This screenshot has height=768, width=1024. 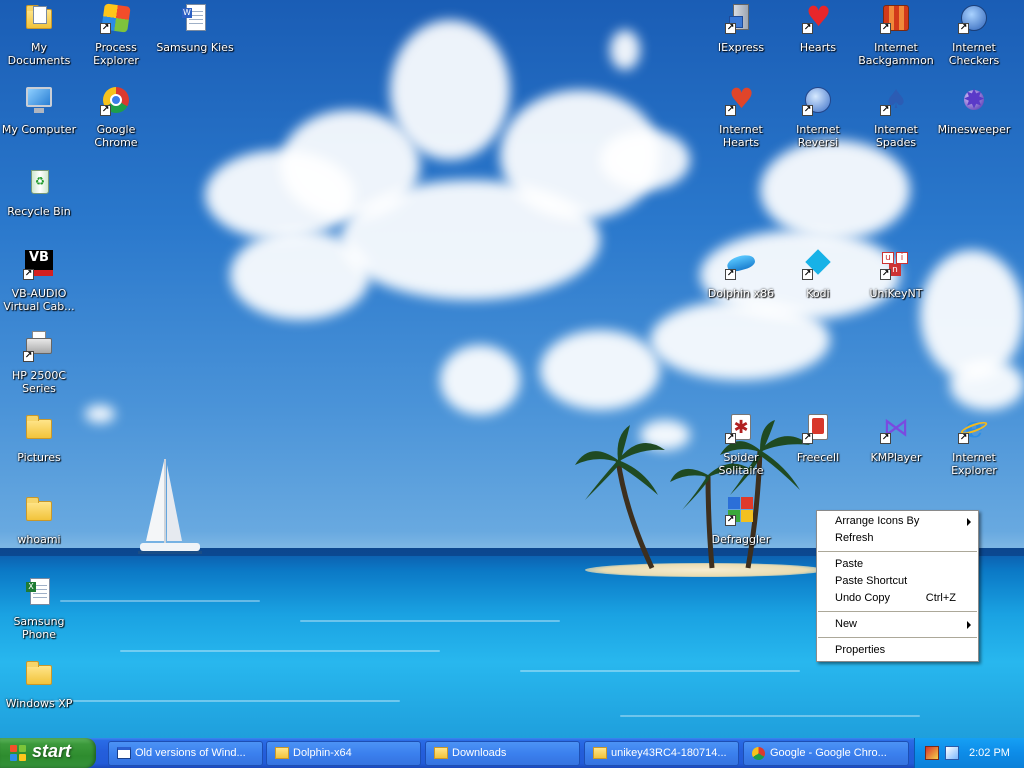 I want to click on desktop-icon-my-computer: My Computer, so click(x=39, y=110).